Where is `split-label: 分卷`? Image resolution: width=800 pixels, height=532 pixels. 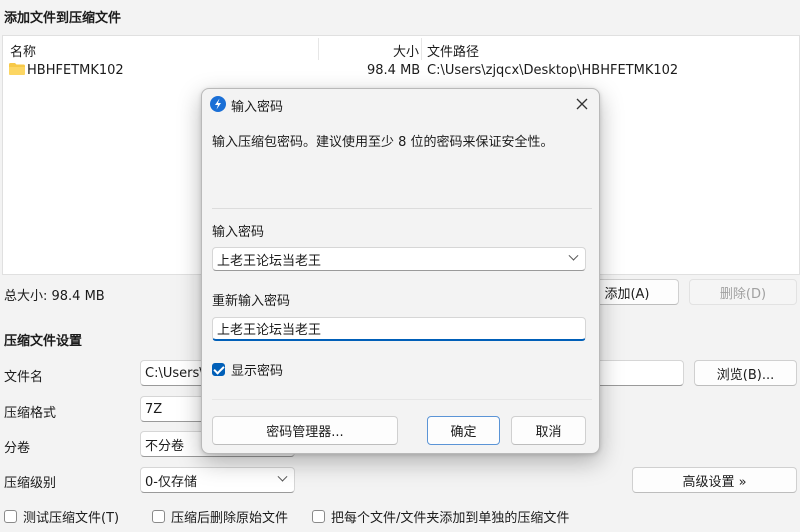
split-label: 分卷 is located at coordinates (17, 448).